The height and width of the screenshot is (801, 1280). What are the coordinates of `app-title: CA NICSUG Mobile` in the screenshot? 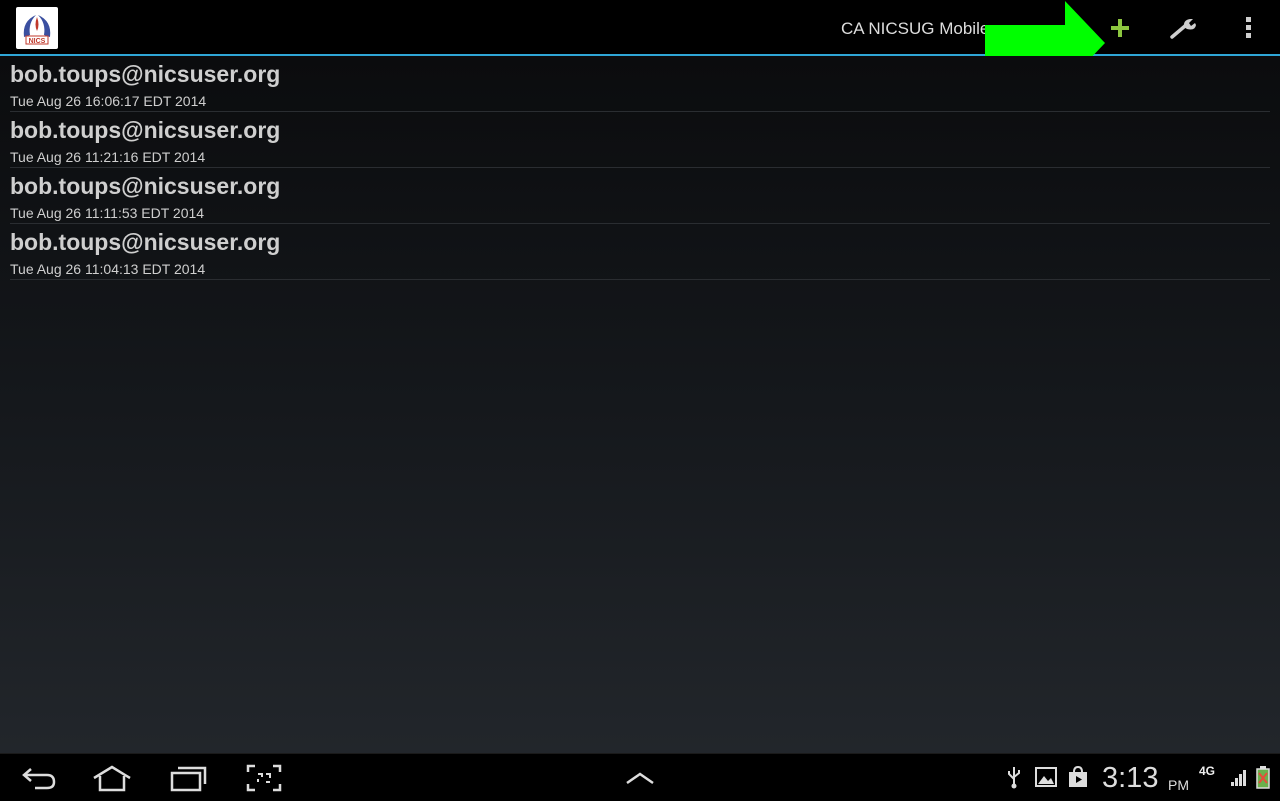 It's located at (915, 28).